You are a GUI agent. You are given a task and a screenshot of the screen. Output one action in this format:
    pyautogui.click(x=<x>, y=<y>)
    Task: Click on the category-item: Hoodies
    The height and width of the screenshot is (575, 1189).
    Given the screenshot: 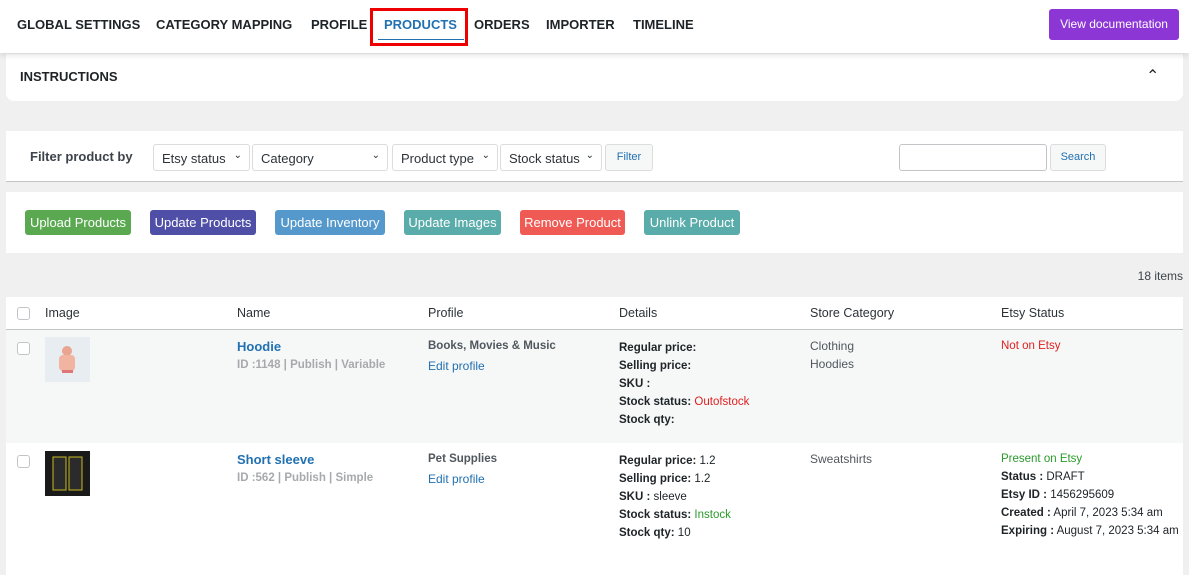 What is the action you would take?
    pyautogui.click(x=832, y=364)
    